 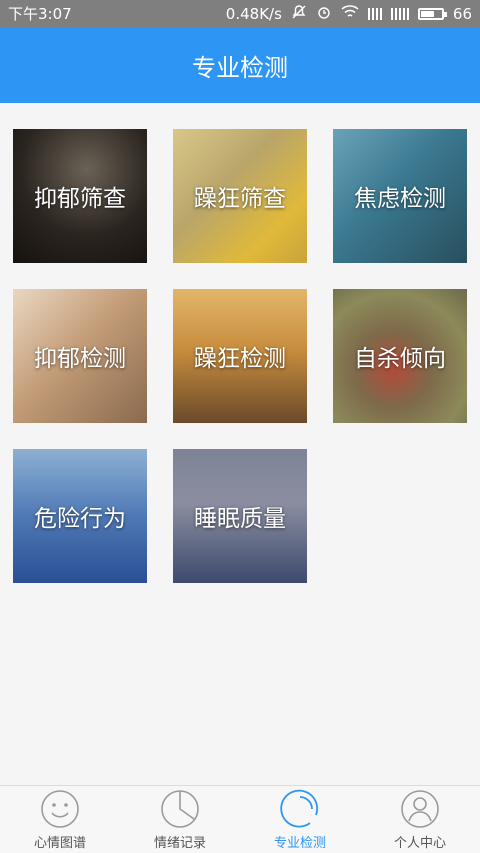 What do you see at coordinates (180, 809) in the screenshot?
I see `pie-chart-icon` at bounding box center [180, 809].